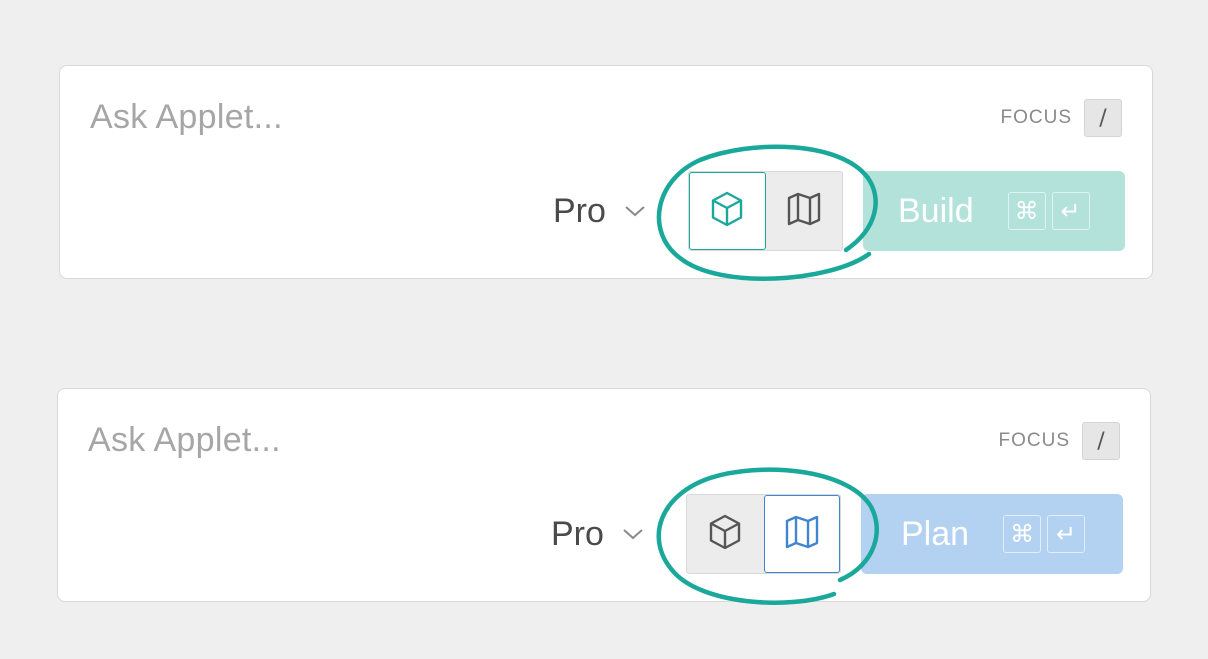 The image size is (1208, 659). I want to click on plan-button-label: Plan, so click(935, 533).